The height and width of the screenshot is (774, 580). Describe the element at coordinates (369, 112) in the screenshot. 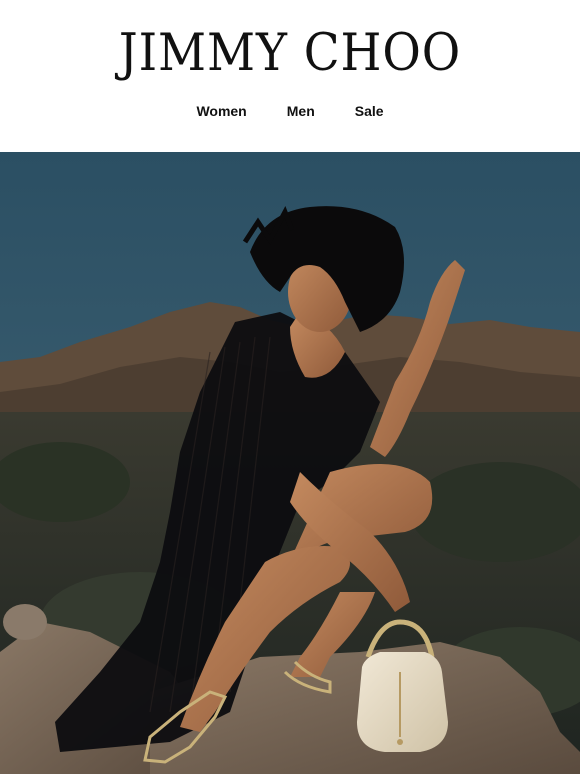

I see `nav-link-sale: Sale` at that location.